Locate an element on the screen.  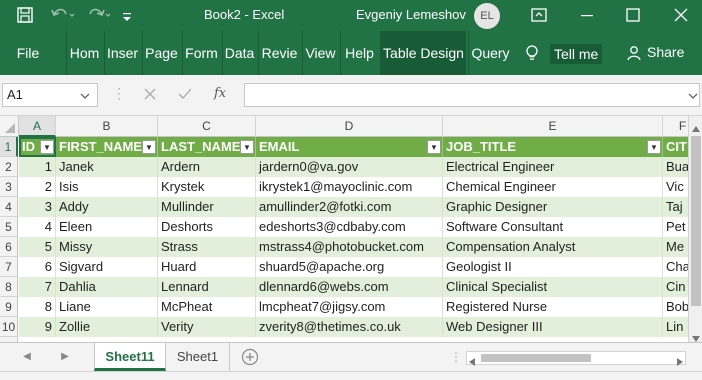
new-sheet-icon is located at coordinates (250, 358).